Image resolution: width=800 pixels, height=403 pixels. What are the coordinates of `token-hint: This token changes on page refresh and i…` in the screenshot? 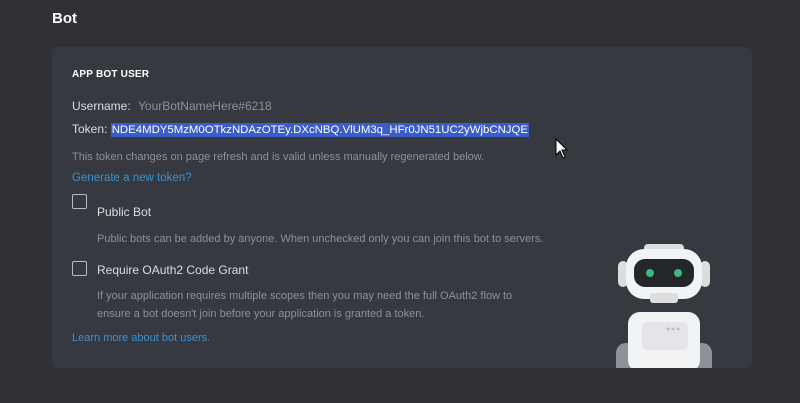 It's located at (278, 157).